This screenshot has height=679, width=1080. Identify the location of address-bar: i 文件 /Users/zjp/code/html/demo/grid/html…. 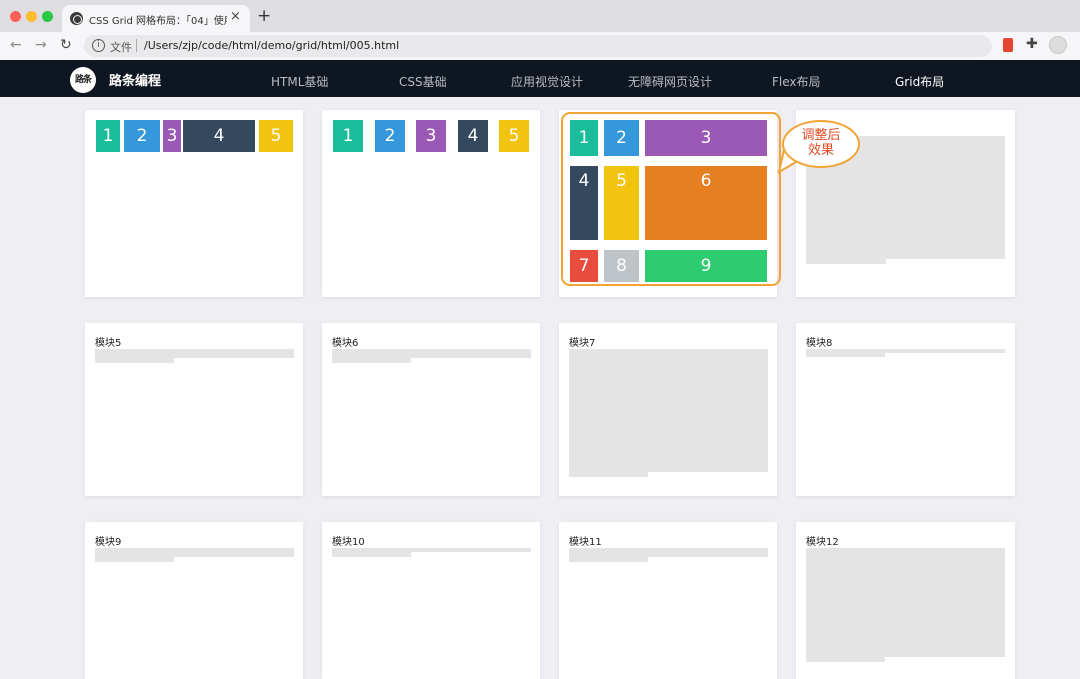
(575, 46).